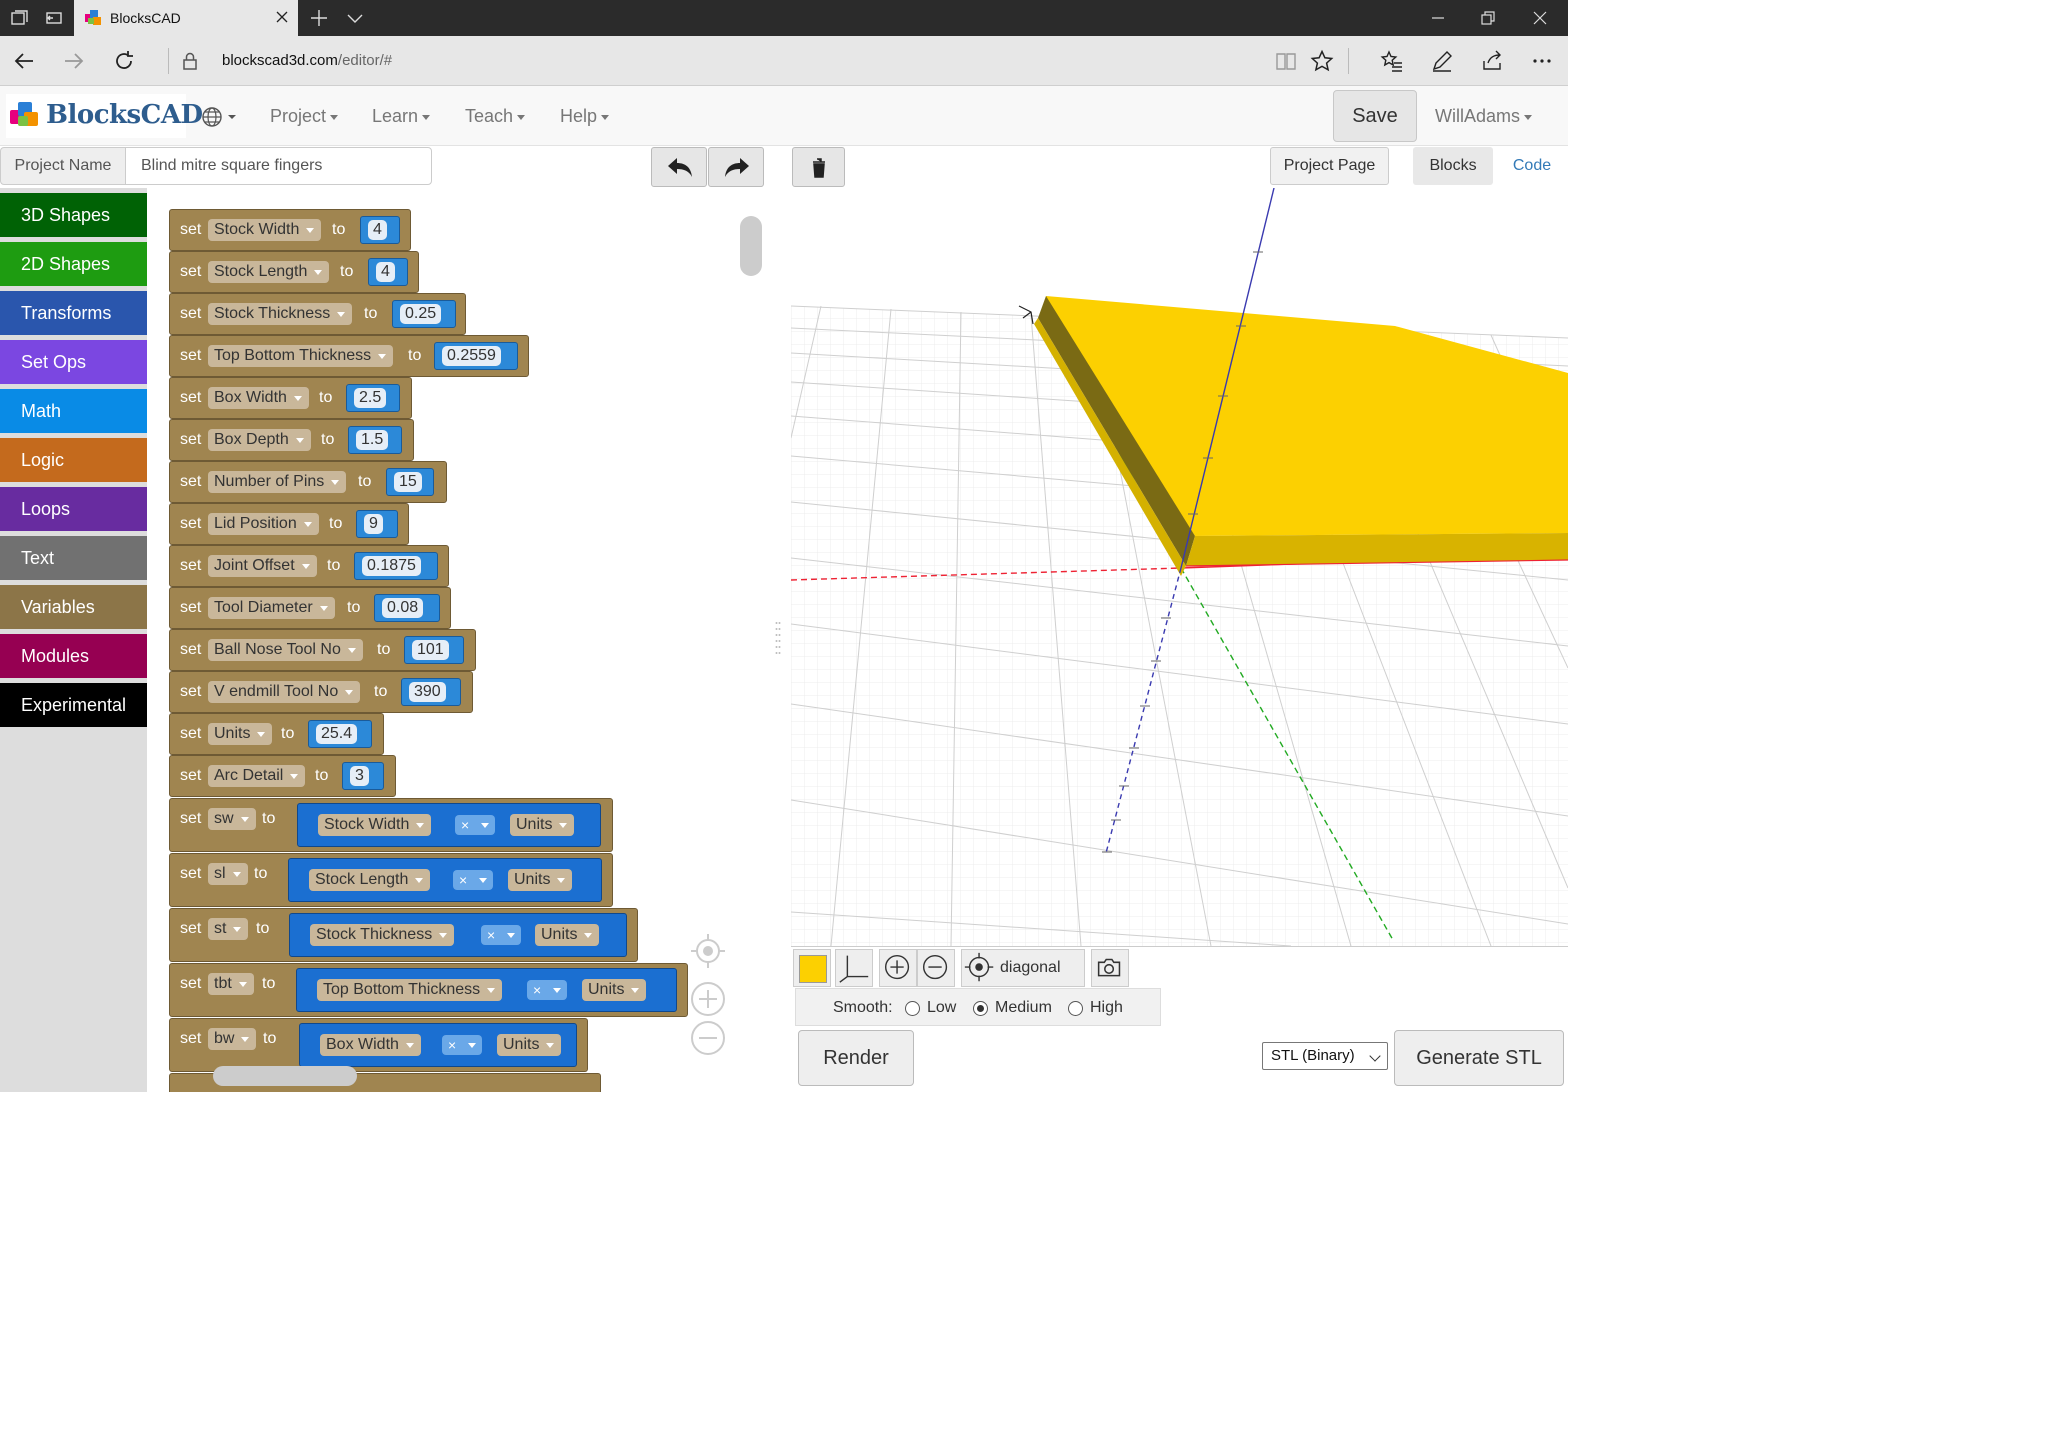  Describe the element at coordinates (276, 734) in the screenshot. I see `set-block-units: set Units to 25.4` at that location.